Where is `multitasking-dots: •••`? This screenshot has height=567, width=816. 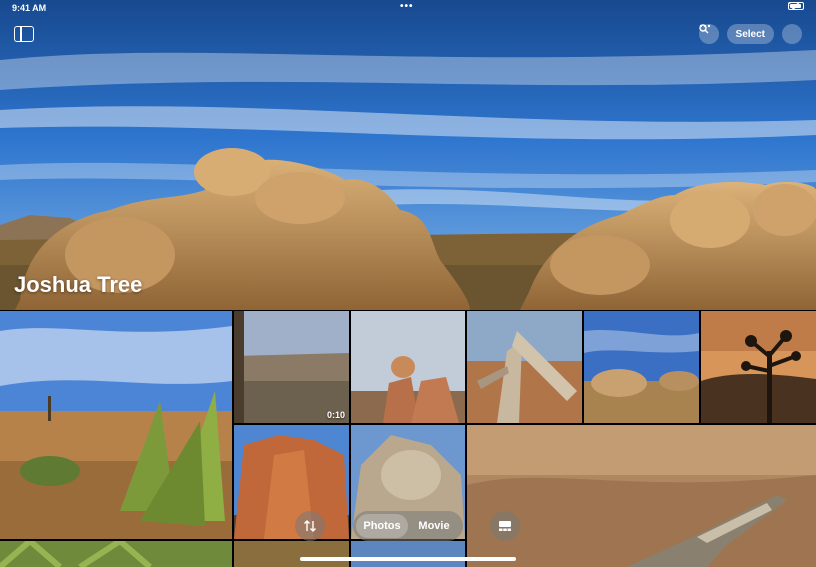
multitasking-dots: ••• is located at coordinates (407, 6).